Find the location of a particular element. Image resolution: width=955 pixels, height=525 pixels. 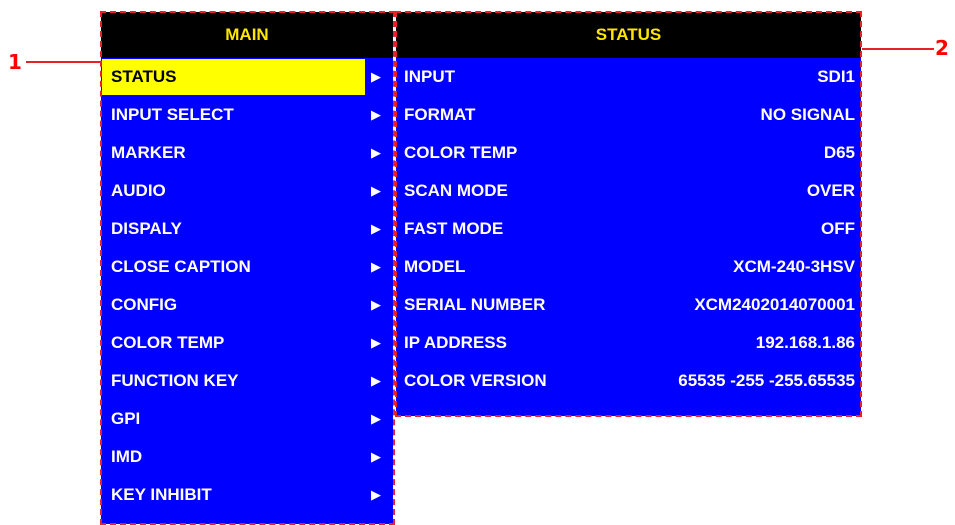

callout-number-2: 2 is located at coordinates (942, 48).